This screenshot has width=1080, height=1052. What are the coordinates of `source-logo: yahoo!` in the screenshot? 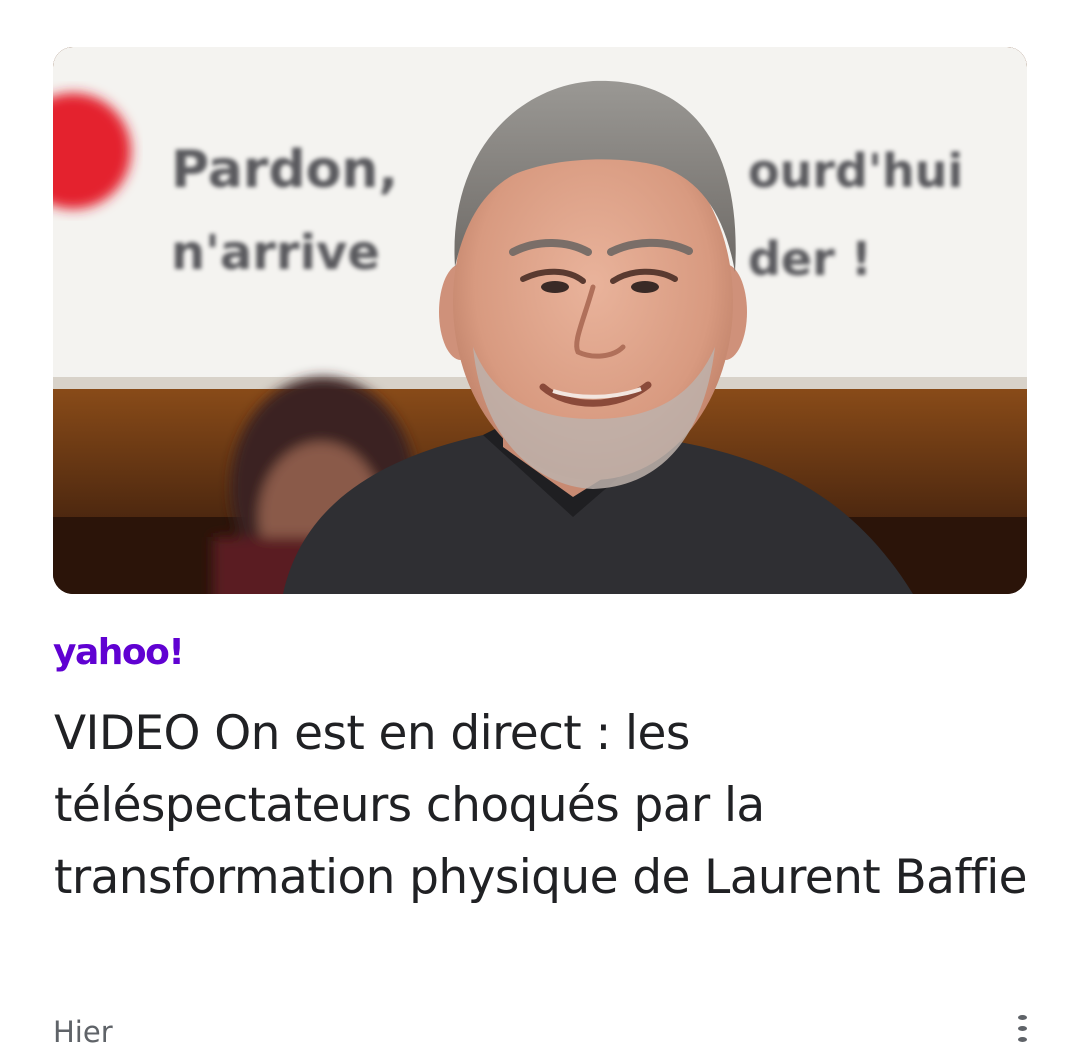 It's located at (119, 653).